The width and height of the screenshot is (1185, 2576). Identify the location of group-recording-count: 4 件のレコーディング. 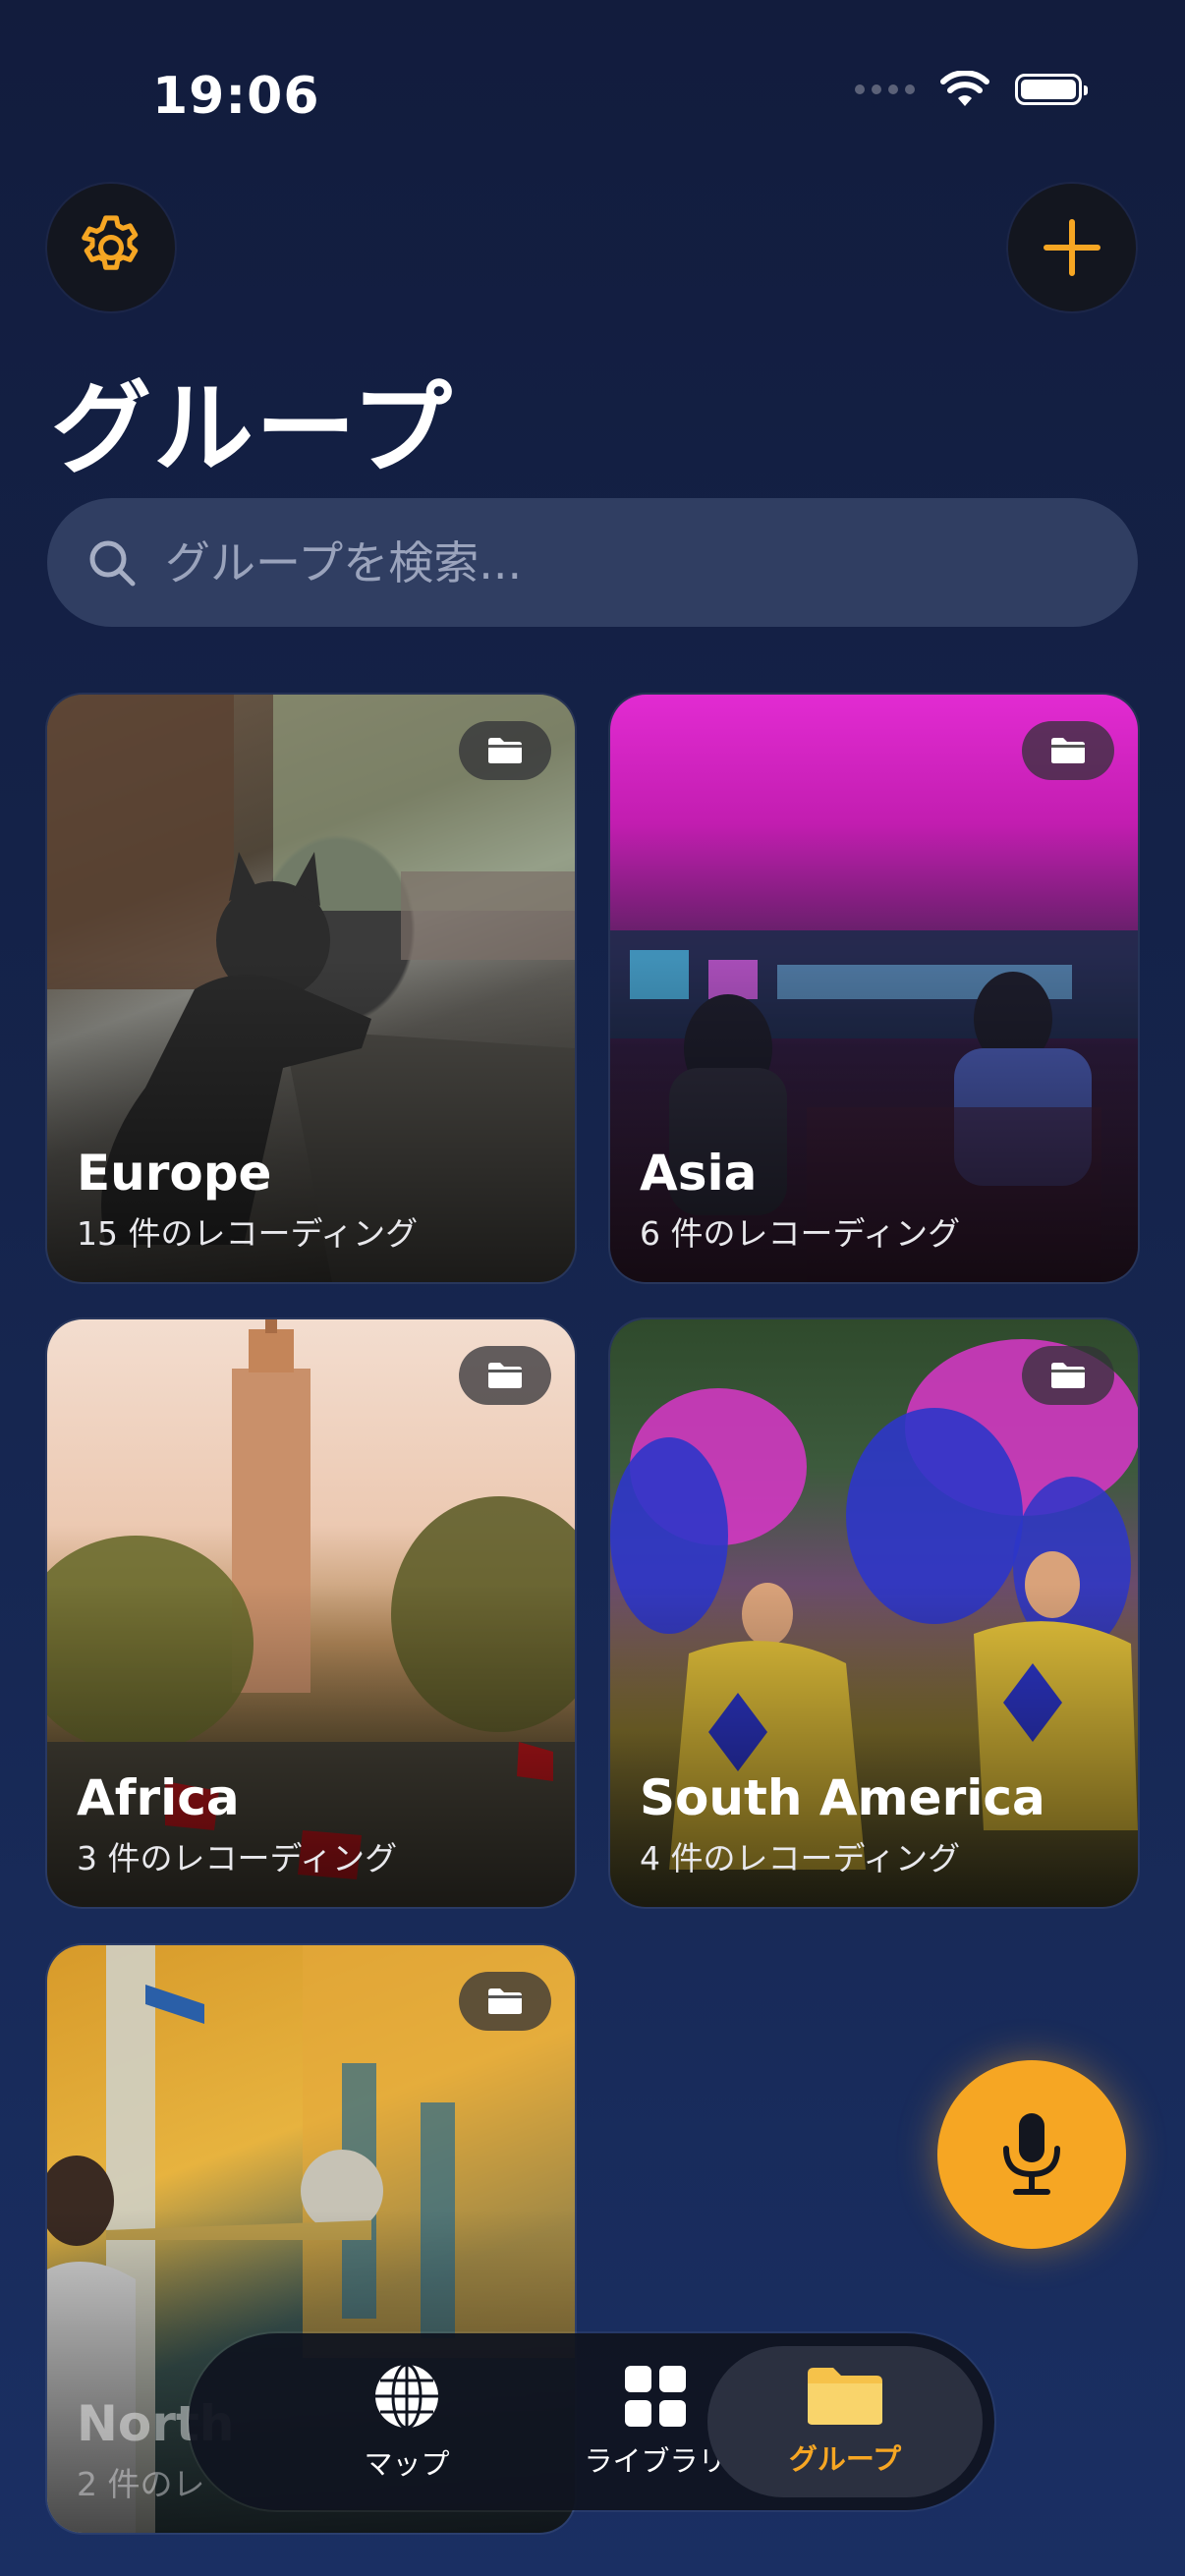
(801, 1858).